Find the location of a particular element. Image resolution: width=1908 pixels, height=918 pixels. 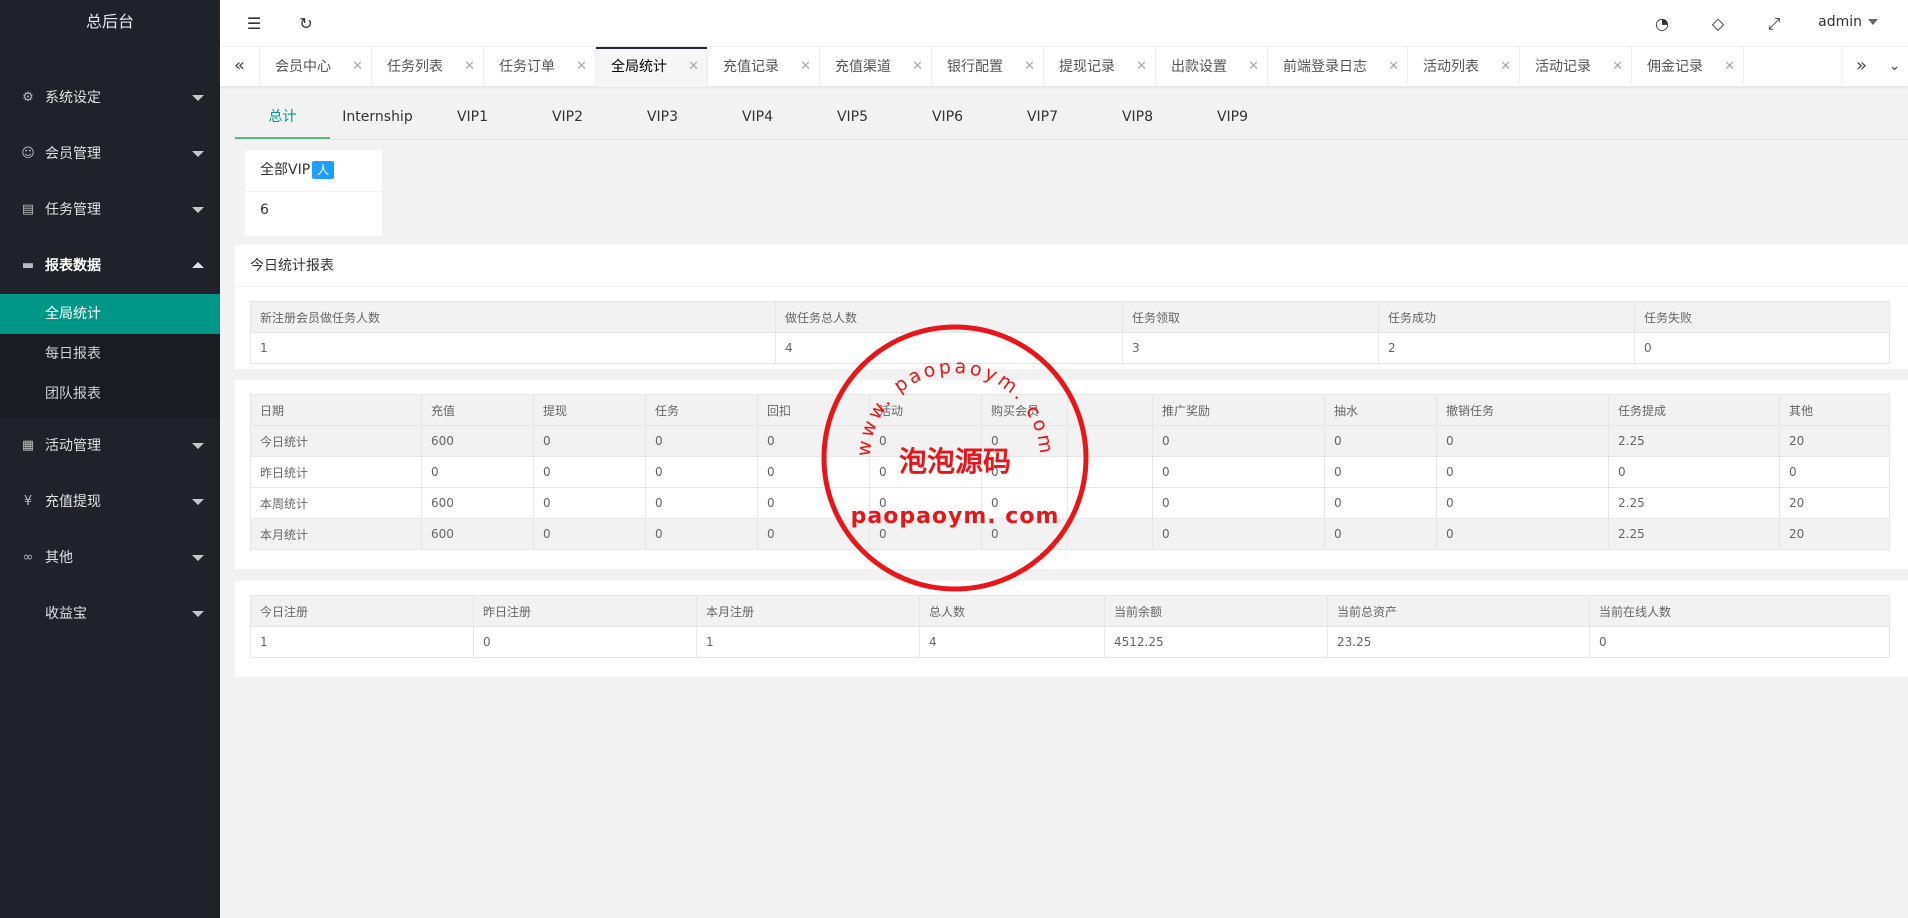

tab-label: 前端登录日志 is located at coordinates (1325, 67).